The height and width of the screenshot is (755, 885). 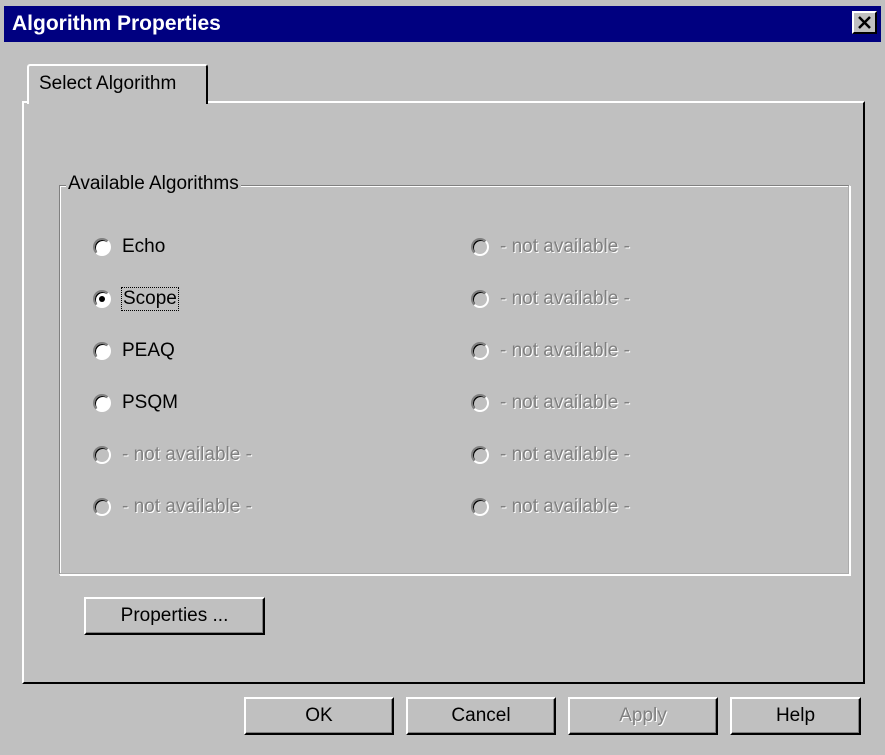 I want to click on radio-not-available-right-2: - not available -, so click(x=550, y=299).